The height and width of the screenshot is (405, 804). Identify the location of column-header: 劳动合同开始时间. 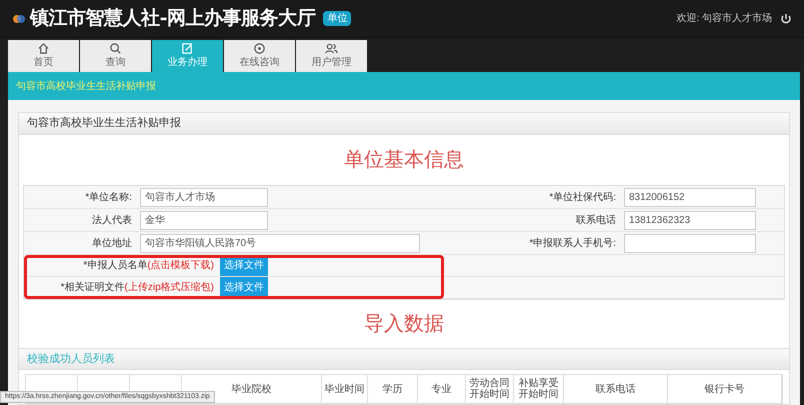
(489, 389).